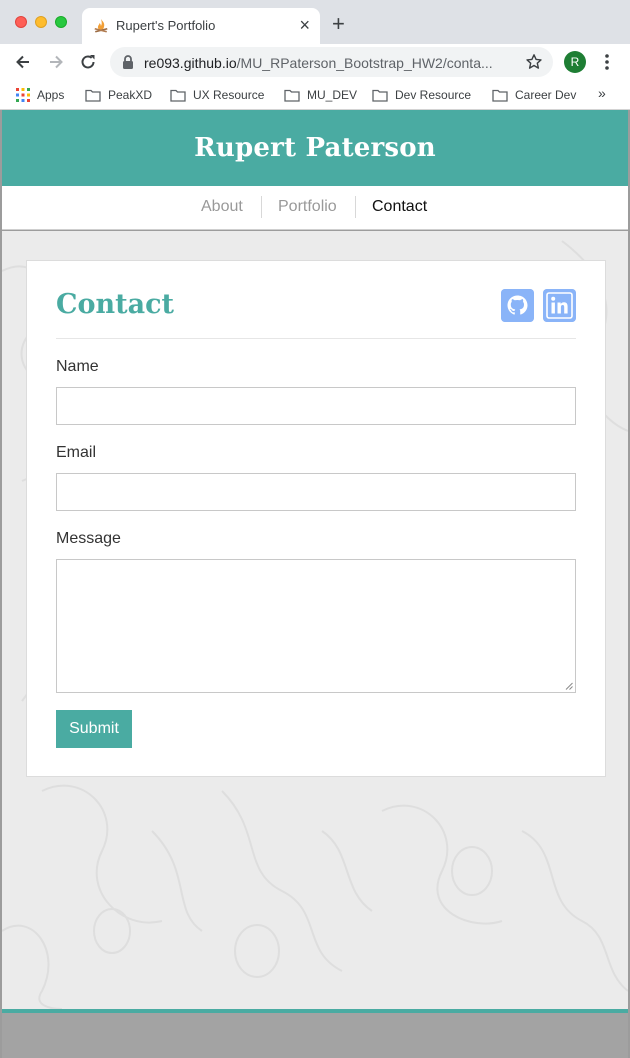 Image resolution: width=630 pixels, height=1058 pixels. I want to click on bookmark-dev-resource: Dev Resource, so click(421, 95).